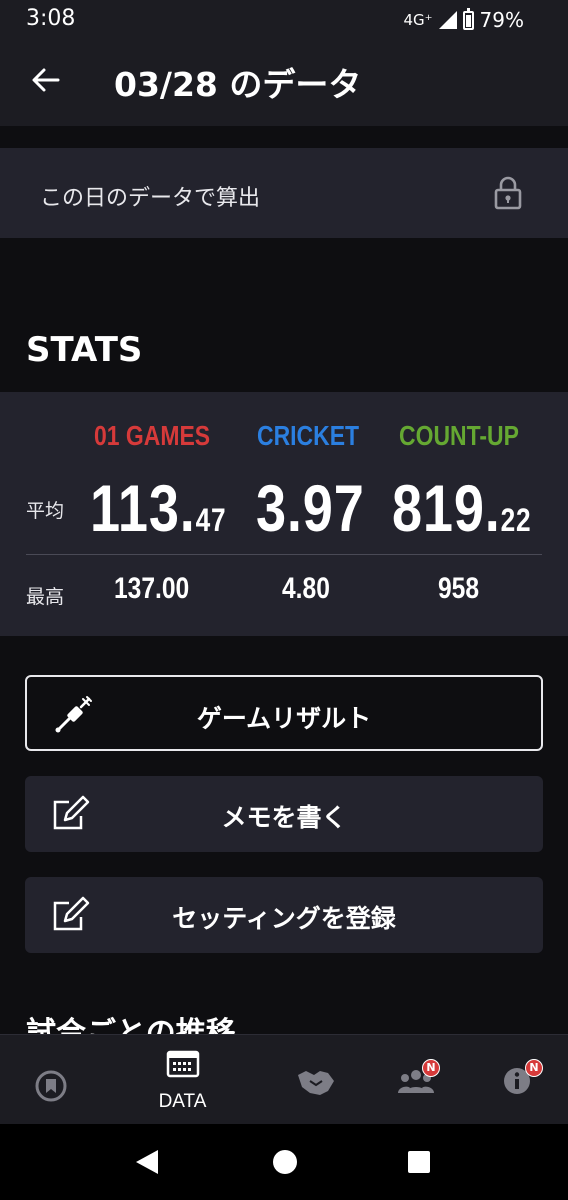  I want to click on calc-option-row: この日のデータで算出, so click(284, 193).